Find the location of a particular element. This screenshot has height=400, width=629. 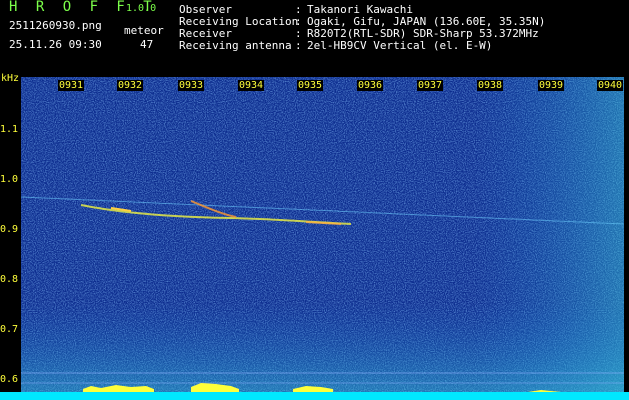

antenna-label: Receiving antenna is located at coordinates (235, 45).